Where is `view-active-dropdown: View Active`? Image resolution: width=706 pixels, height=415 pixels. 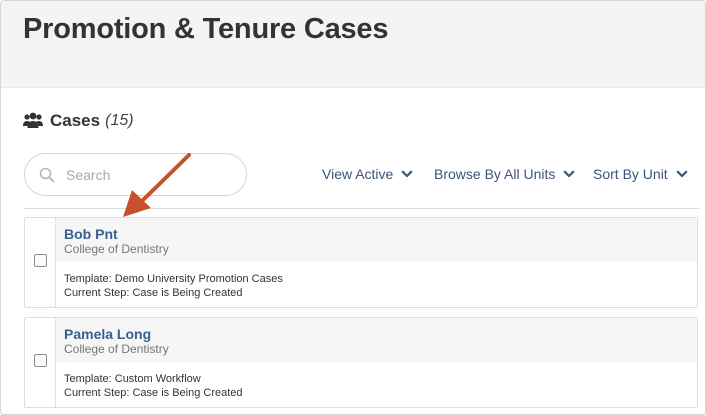
view-active-dropdown: View Active is located at coordinates (367, 174).